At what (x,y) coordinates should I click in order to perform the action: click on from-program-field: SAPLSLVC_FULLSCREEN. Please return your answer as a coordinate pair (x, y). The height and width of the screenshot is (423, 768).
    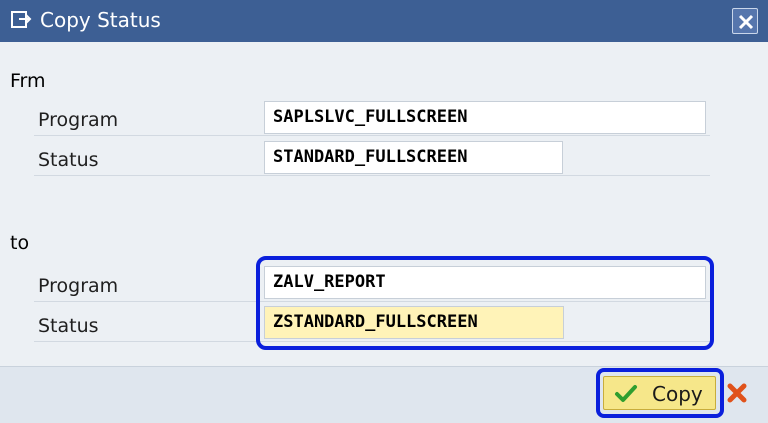
    Looking at the image, I should click on (485, 117).